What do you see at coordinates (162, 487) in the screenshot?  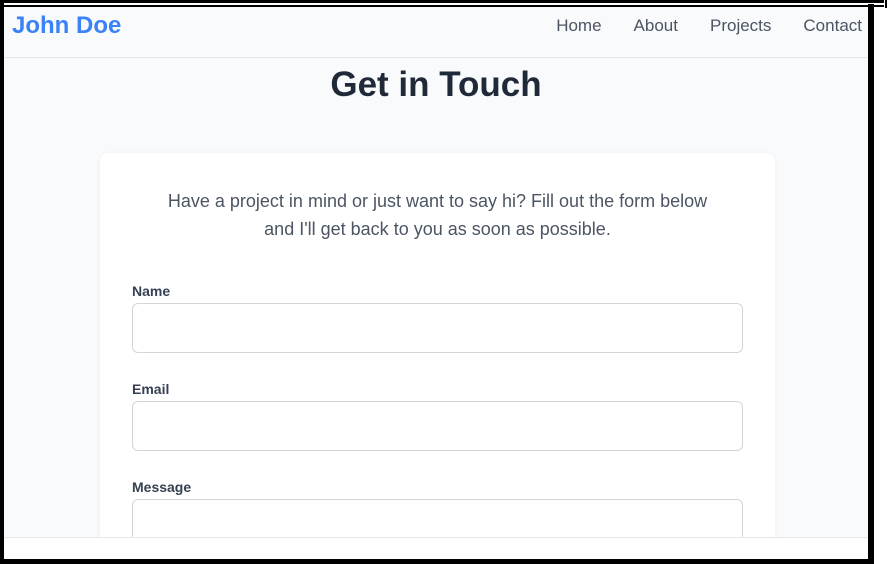 I see `message-label: Message` at bounding box center [162, 487].